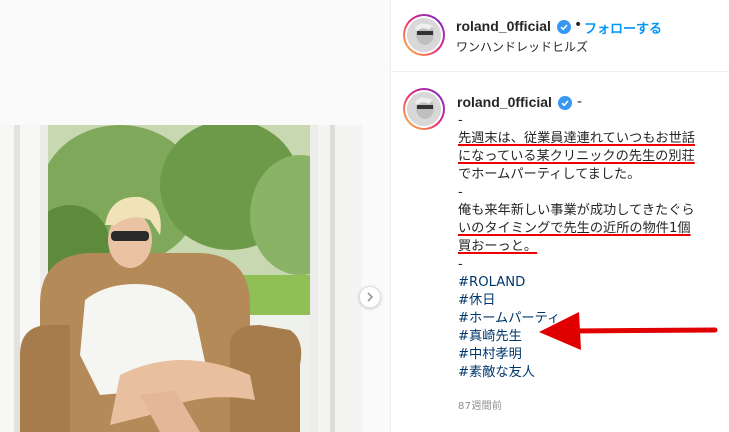  I want to click on caption-line: 買おーっと。, so click(498, 246).